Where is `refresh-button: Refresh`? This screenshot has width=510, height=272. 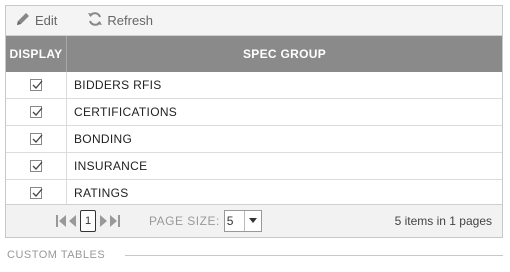 refresh-button: Refresh is located at coordinates (120, 20).